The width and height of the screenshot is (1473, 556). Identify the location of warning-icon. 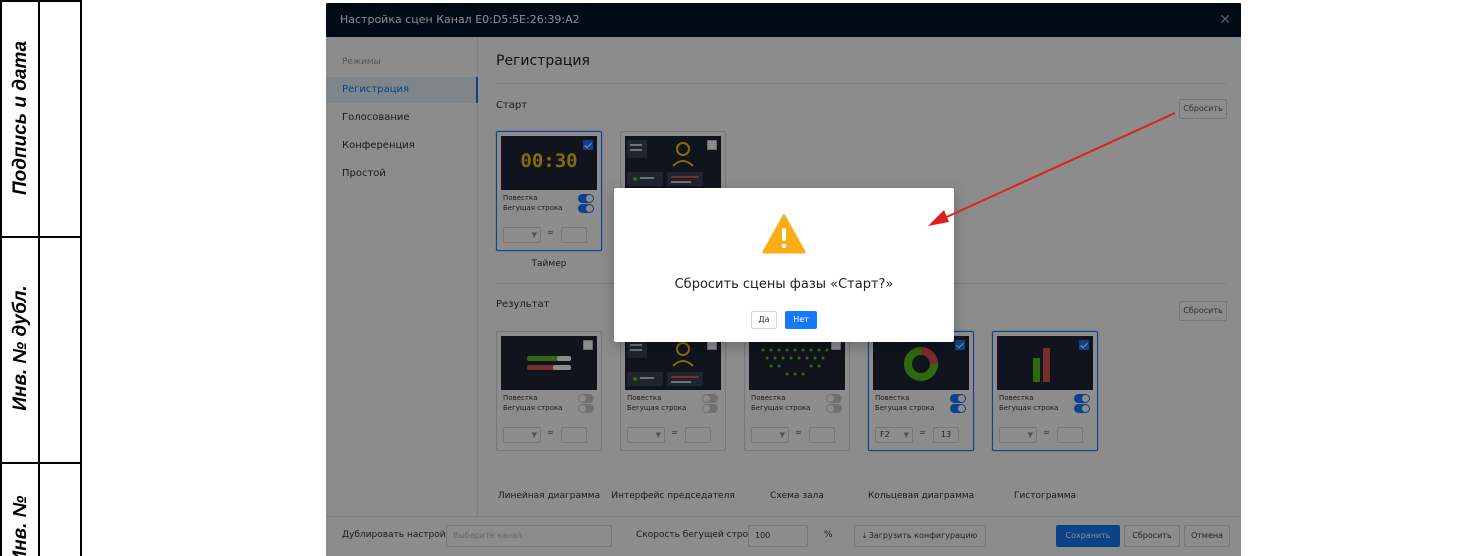
(784, 234).